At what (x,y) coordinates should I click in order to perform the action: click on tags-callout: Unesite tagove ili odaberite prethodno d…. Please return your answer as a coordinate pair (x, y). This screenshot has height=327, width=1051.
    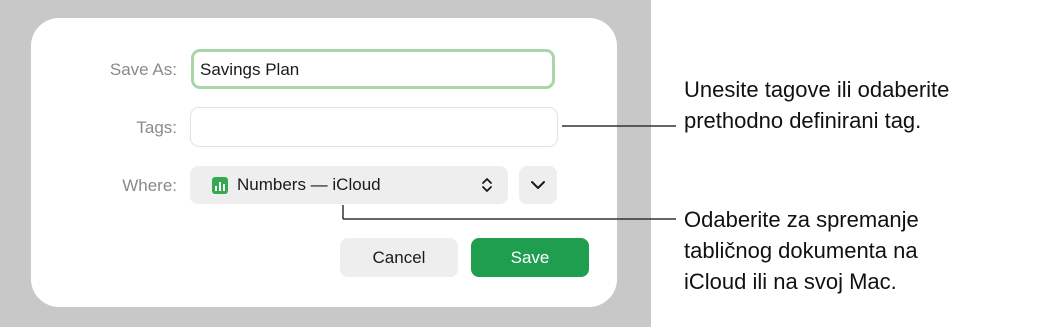
    Looking at the image, I should click on (816, 105).